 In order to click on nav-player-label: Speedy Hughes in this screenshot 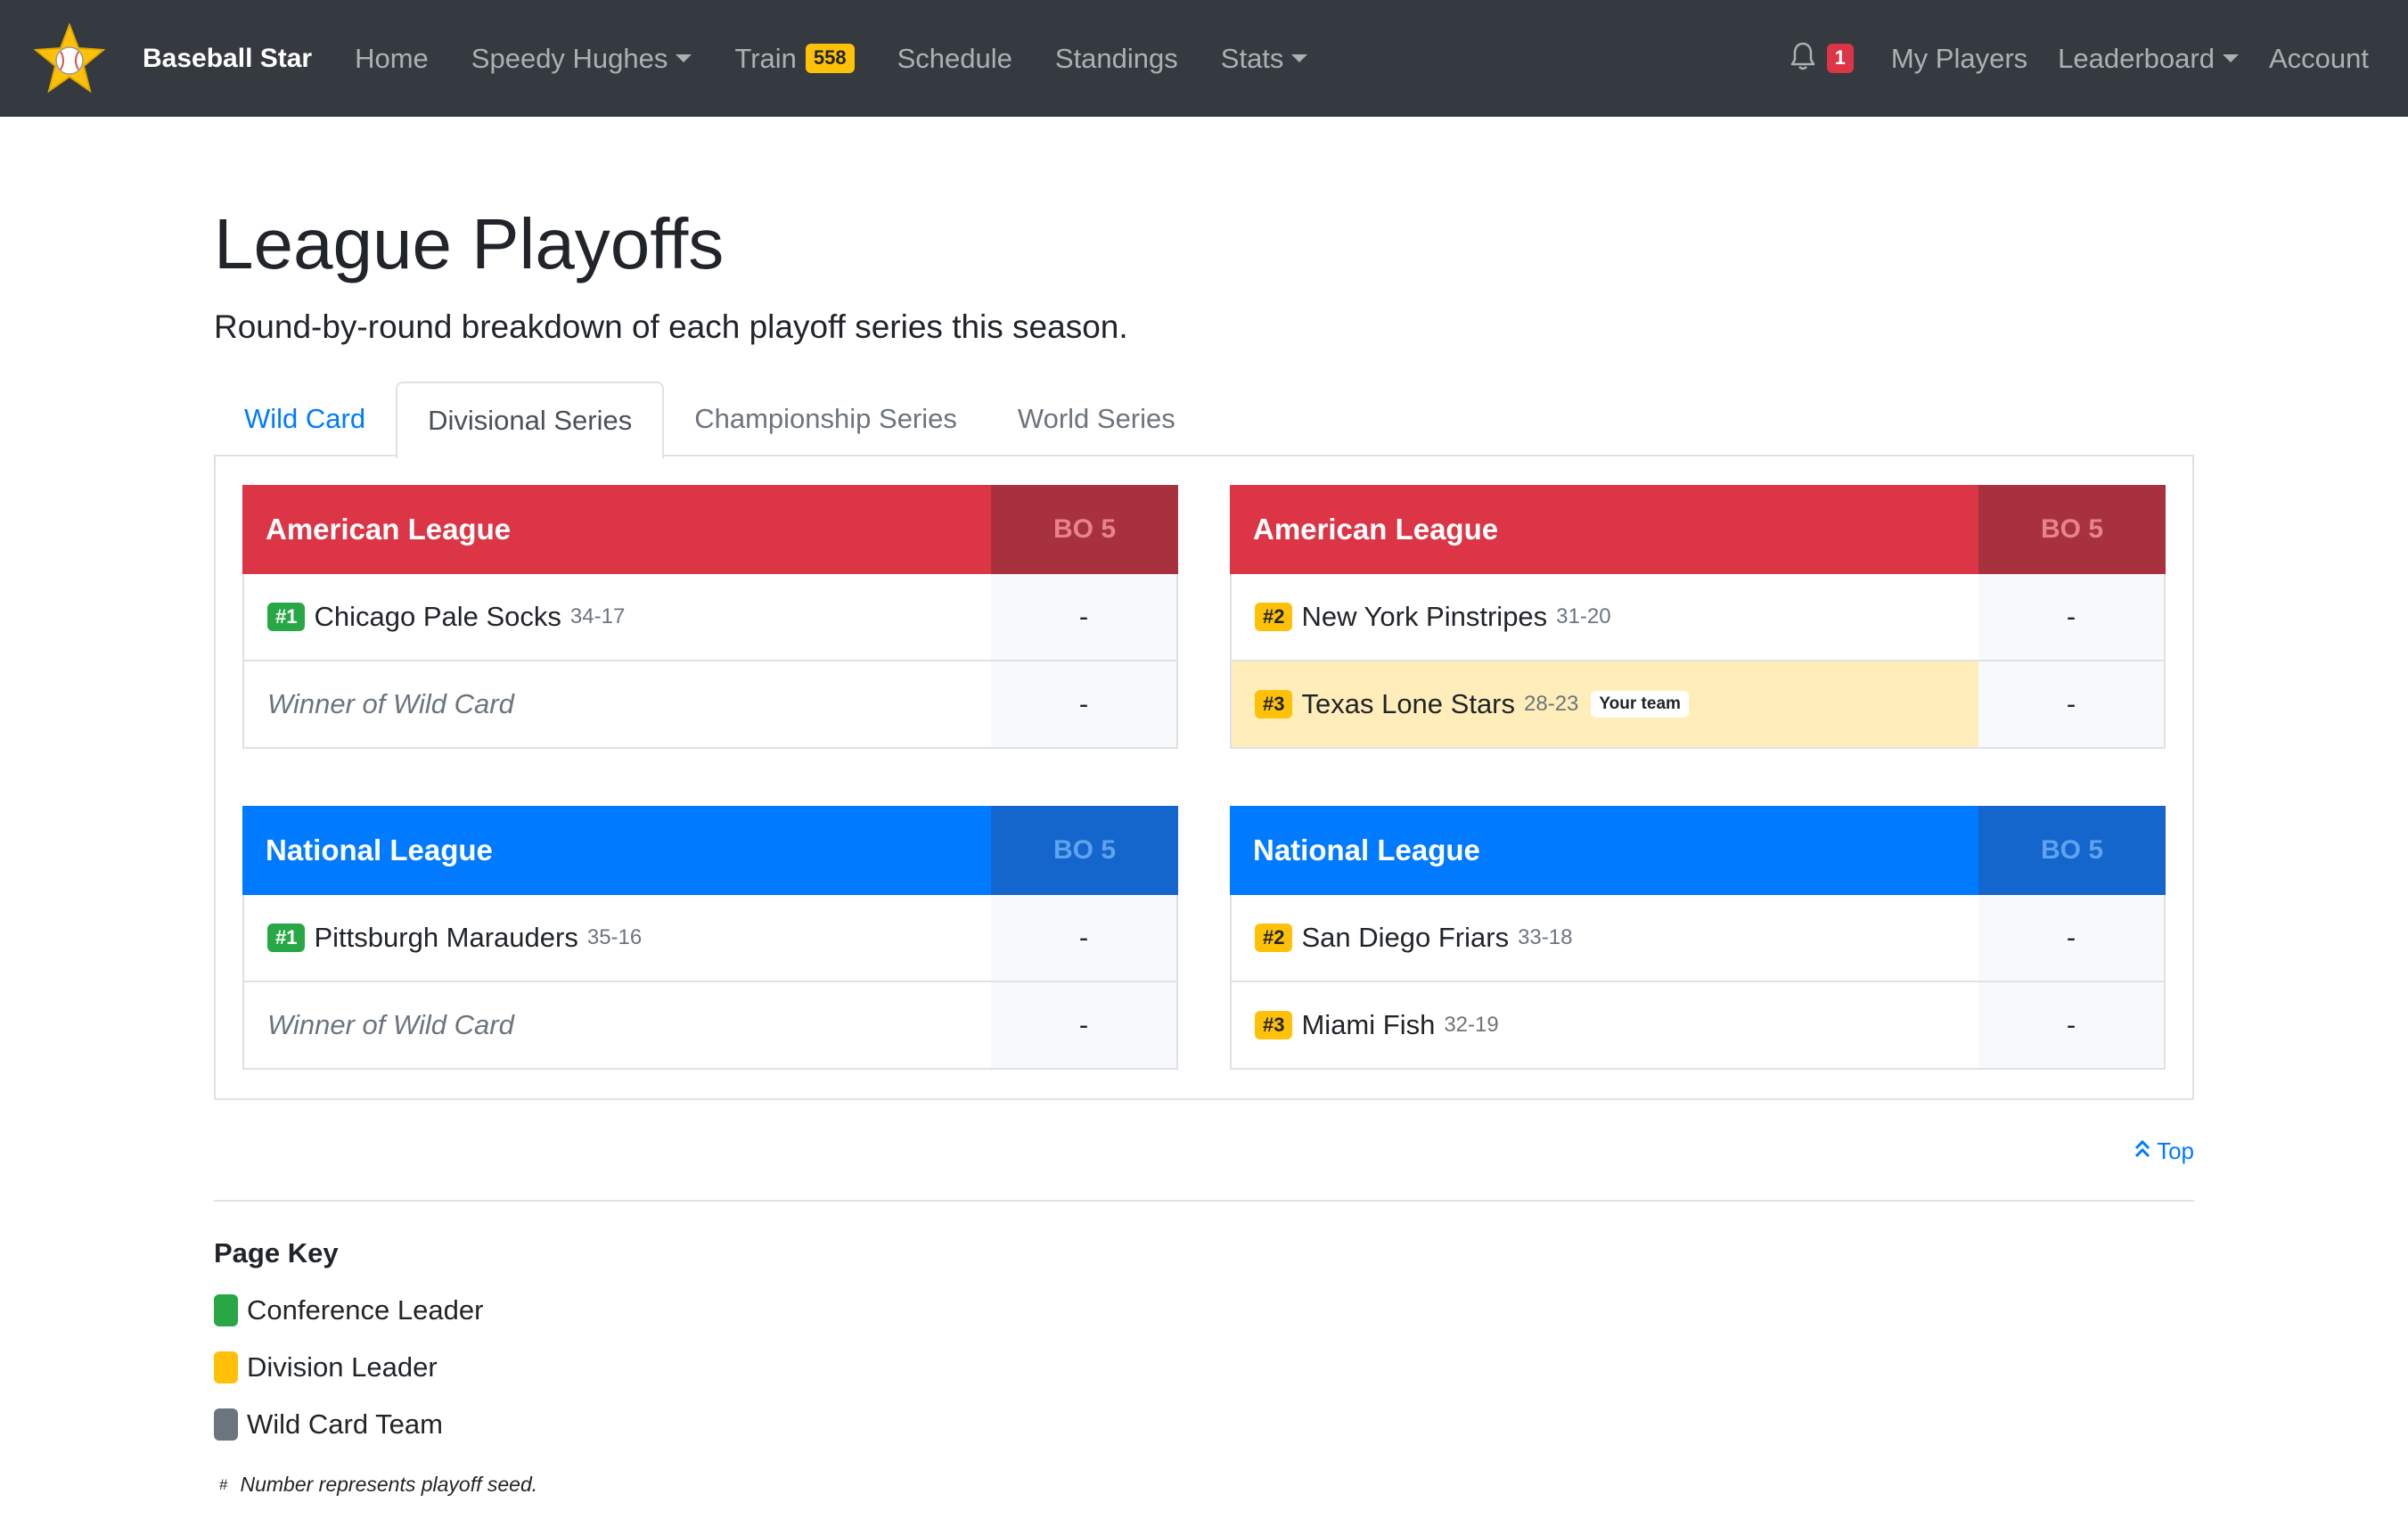, I will do `click(569, 58)`.